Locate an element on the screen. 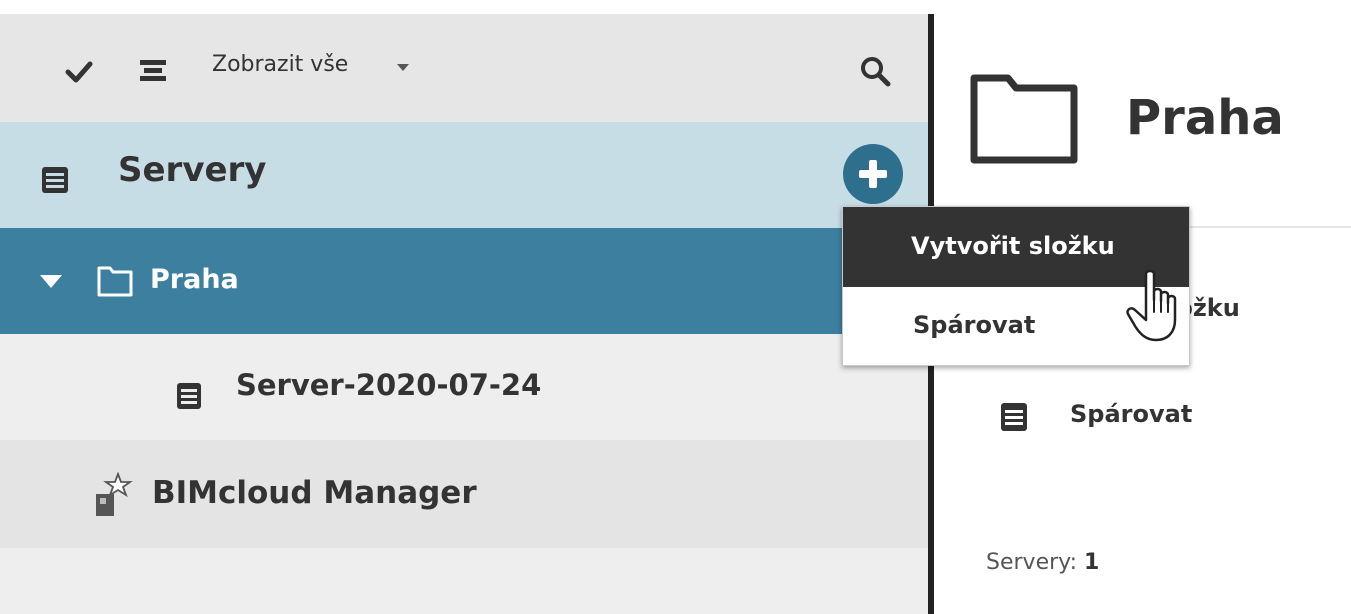  pair-link: Spárovat is located at coordinates (1131, 414).